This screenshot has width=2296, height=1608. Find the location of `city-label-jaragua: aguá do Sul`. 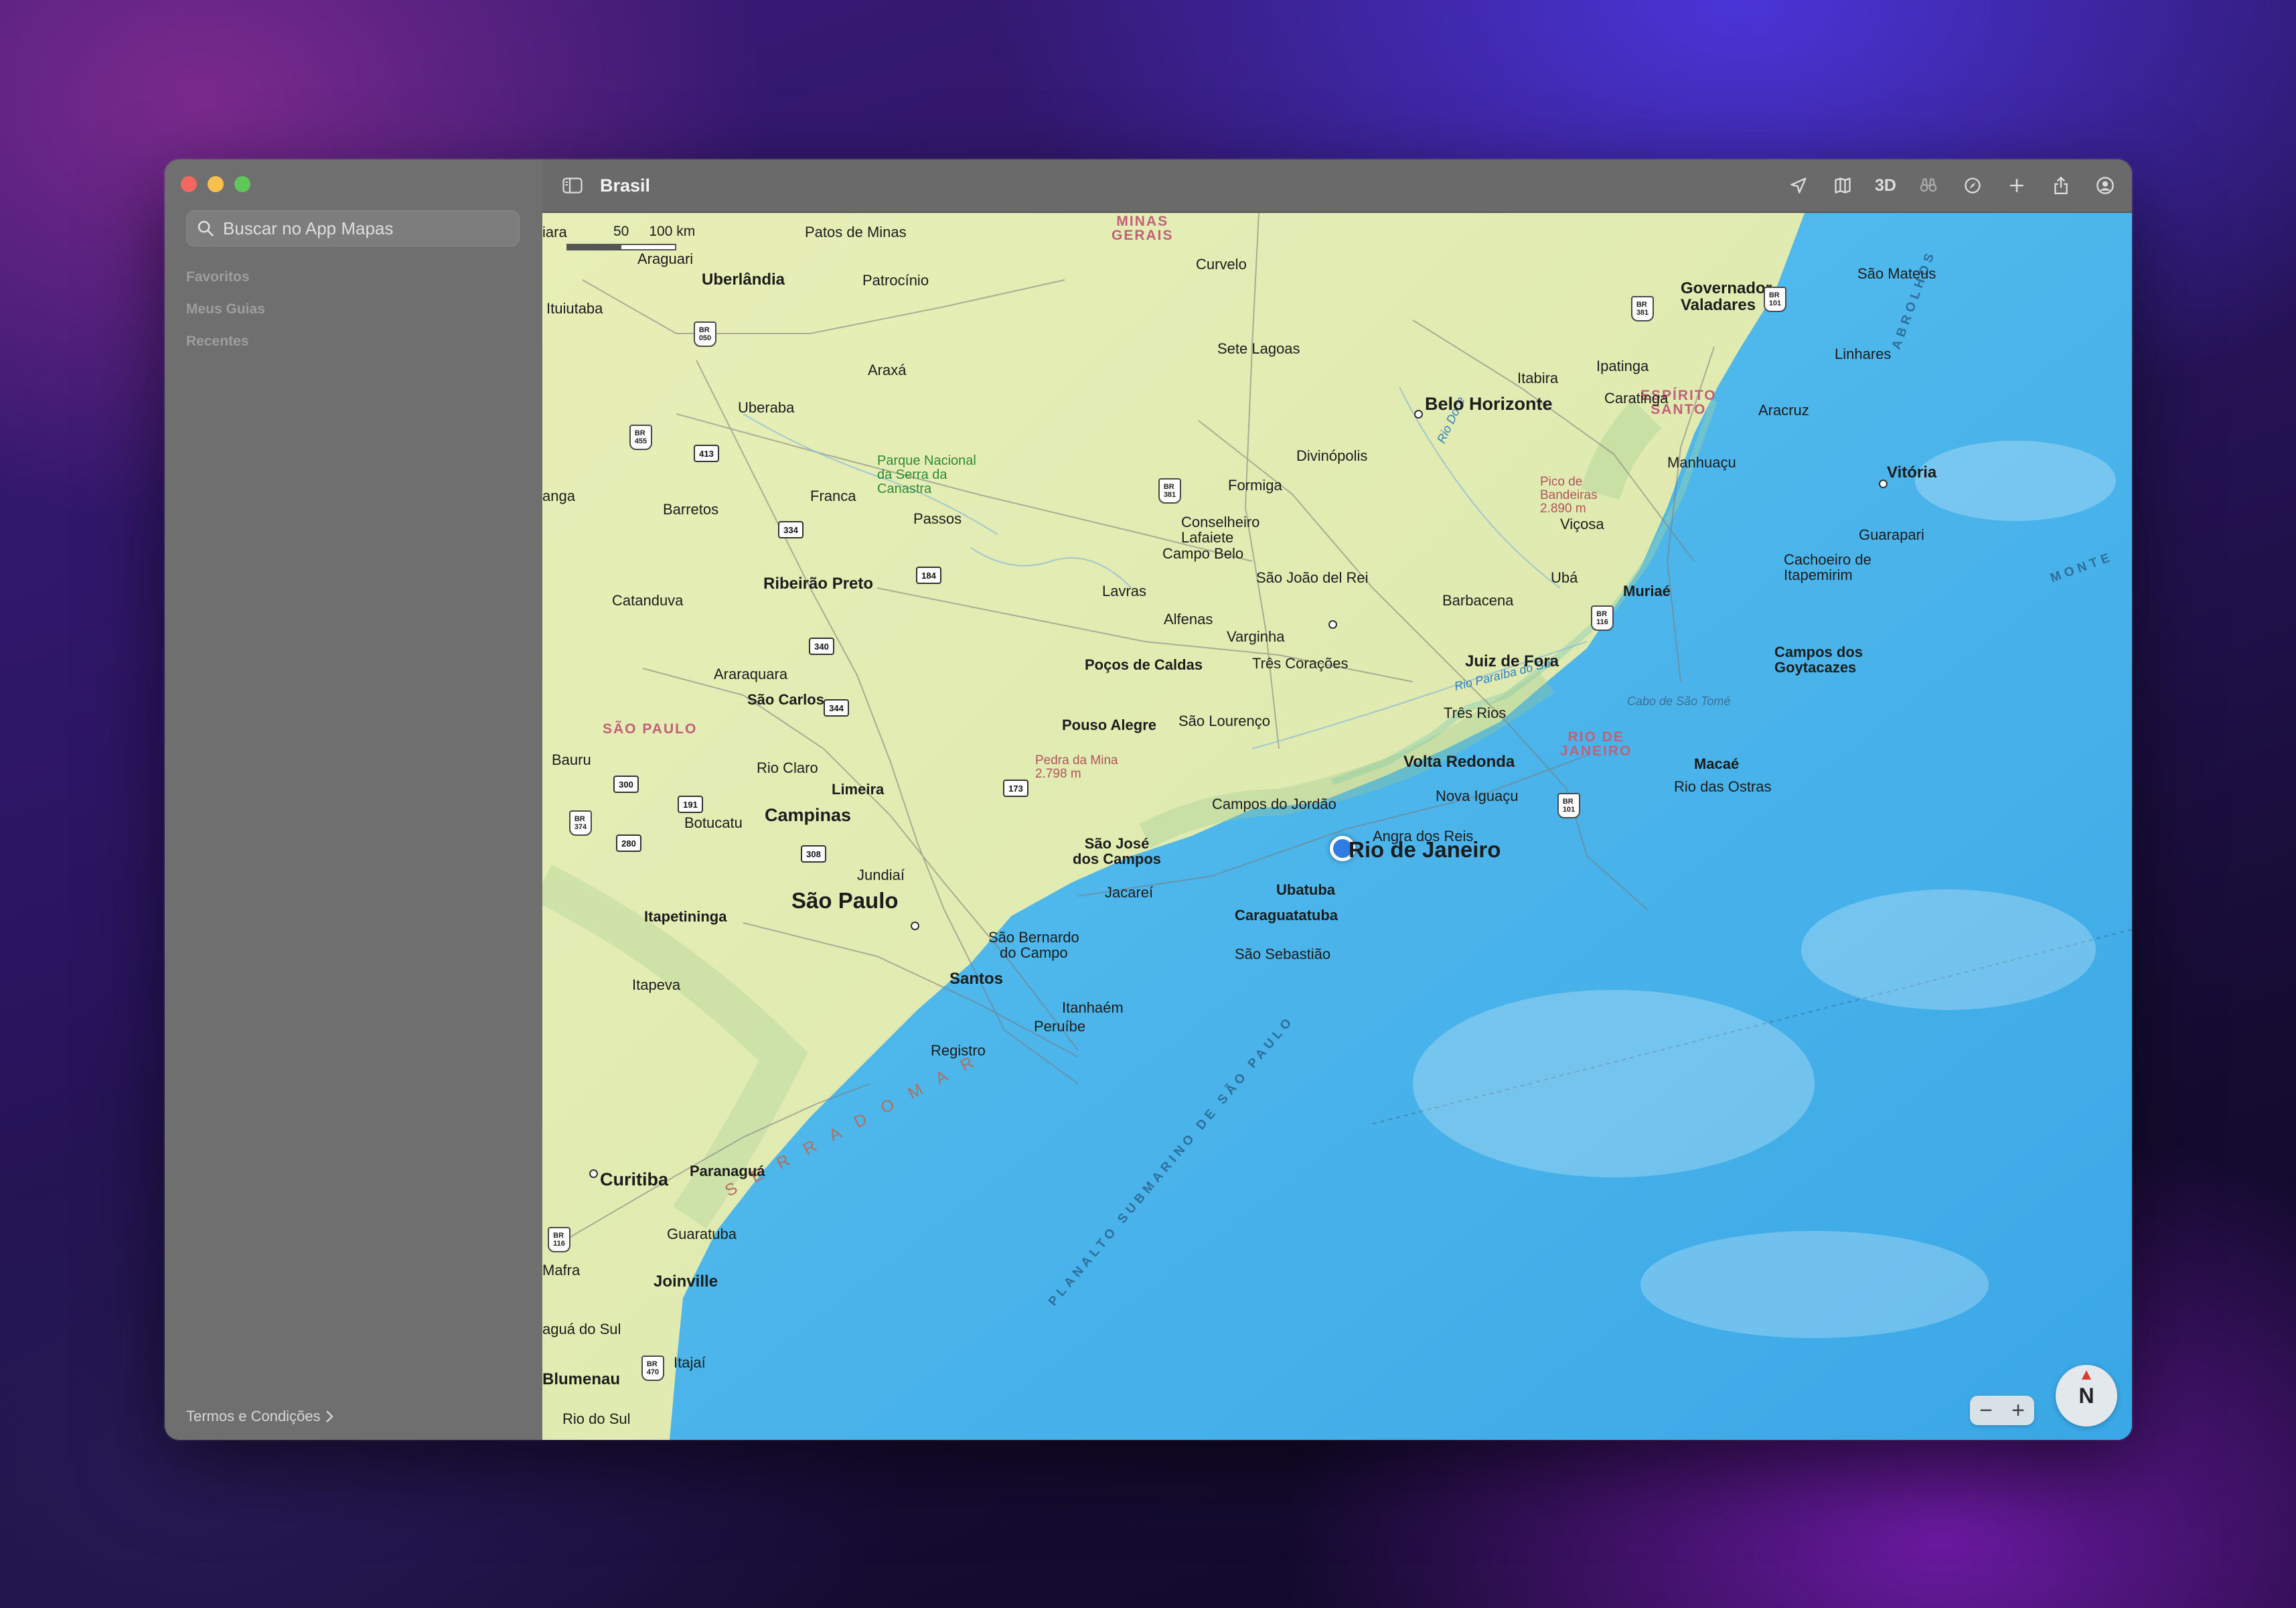

city-label-jaragua: aguá do Sul is located at coordinates (581, 1329).